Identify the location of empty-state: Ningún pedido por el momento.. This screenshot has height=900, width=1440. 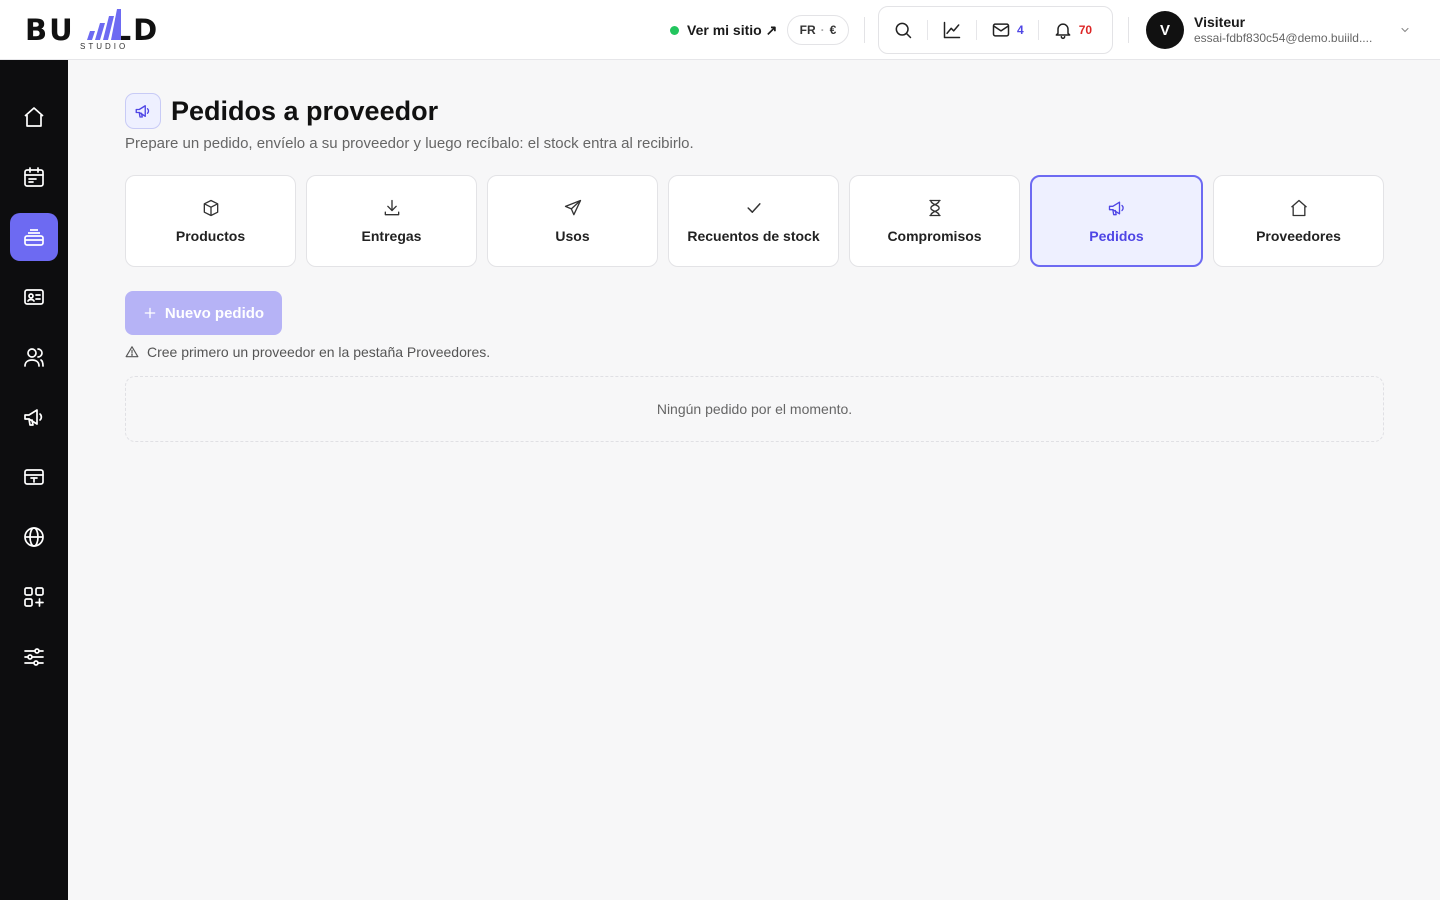
(754, 409).